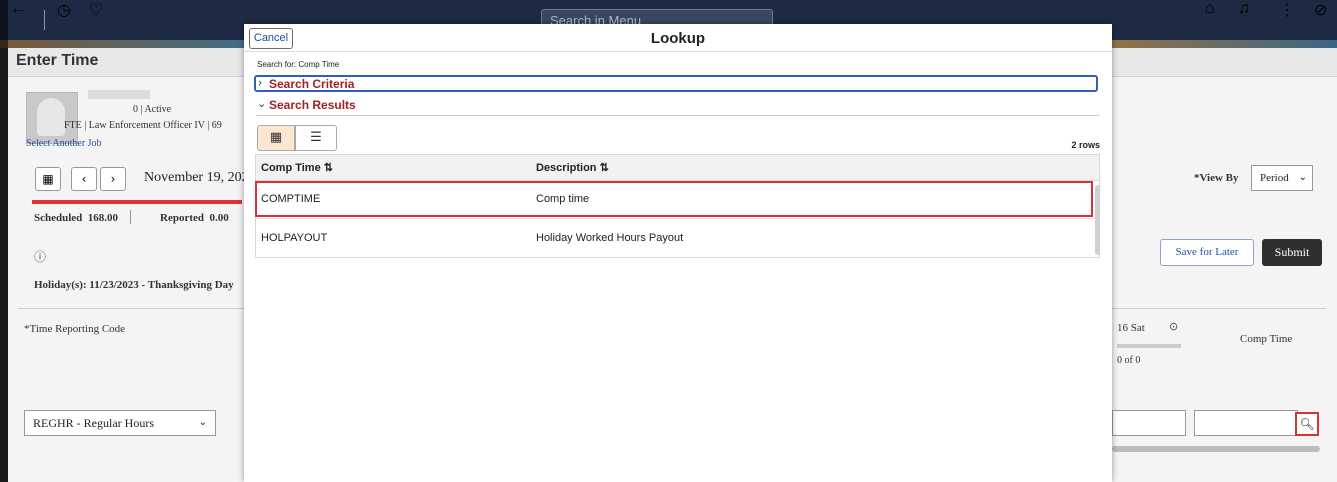 This screenshot has height=482, width=1337. Describe the element at coordinates (678, 115) in the screenshot. I see `search-results-divider` at that location.